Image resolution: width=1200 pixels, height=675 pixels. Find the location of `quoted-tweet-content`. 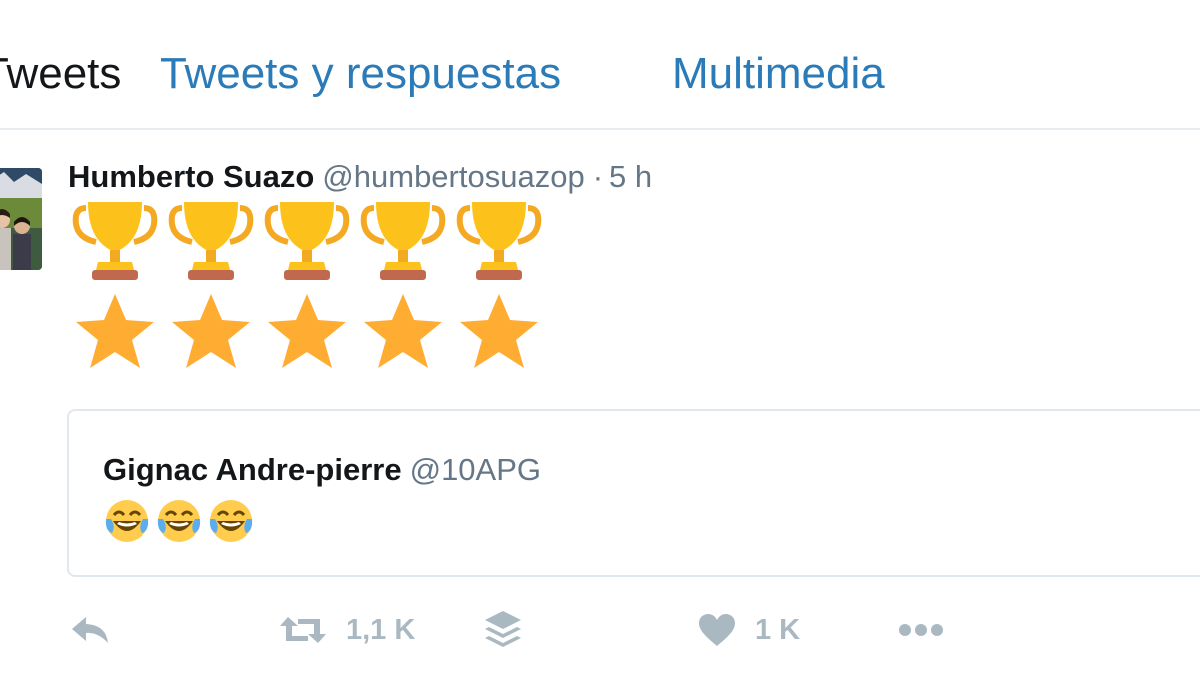

quoted-tweet-content is located at coordinates (179, 521).